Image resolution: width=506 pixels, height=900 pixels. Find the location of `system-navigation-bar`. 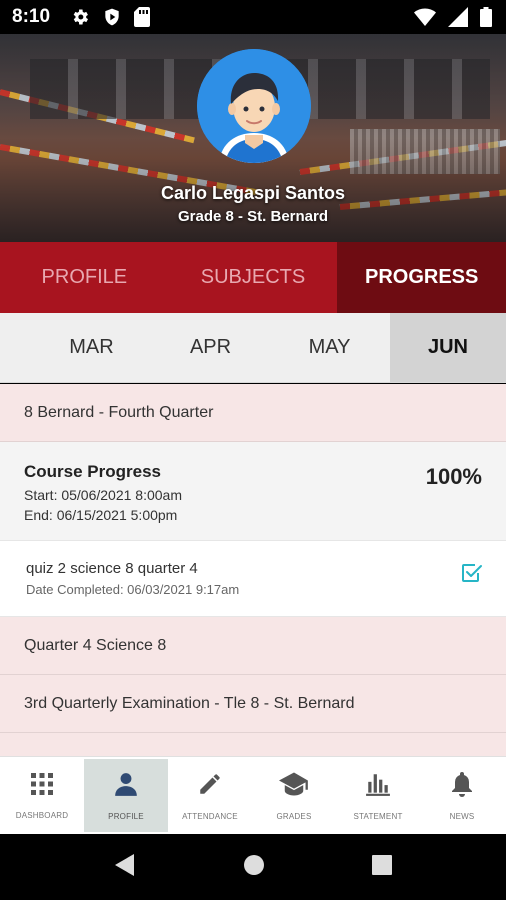

system-navigation-bar is located at coordinates (253, 867).